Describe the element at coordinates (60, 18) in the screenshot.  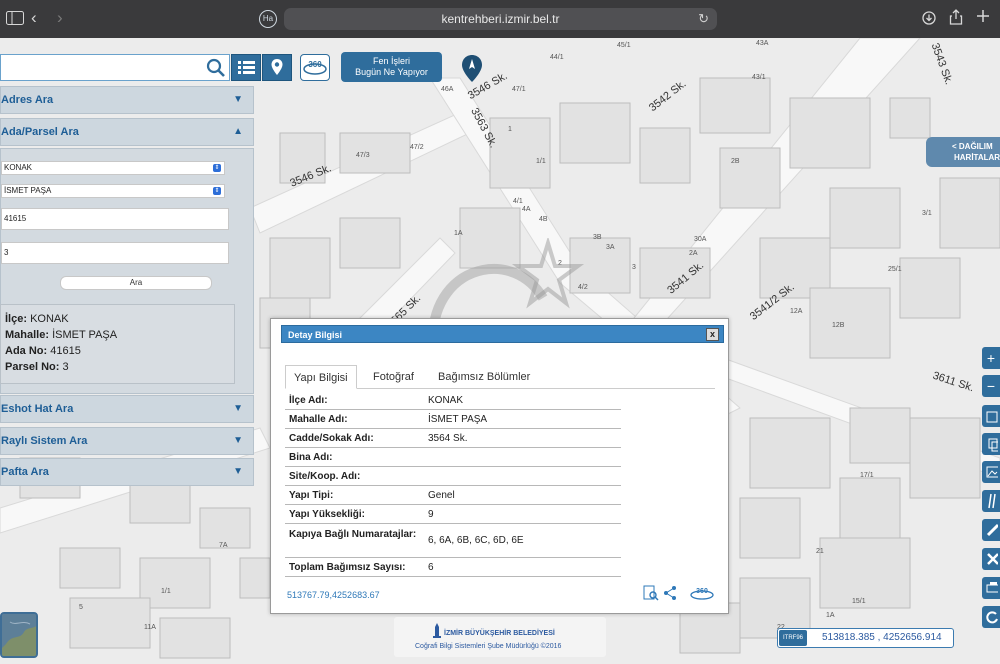
I see `forward-button: ›` at that location.